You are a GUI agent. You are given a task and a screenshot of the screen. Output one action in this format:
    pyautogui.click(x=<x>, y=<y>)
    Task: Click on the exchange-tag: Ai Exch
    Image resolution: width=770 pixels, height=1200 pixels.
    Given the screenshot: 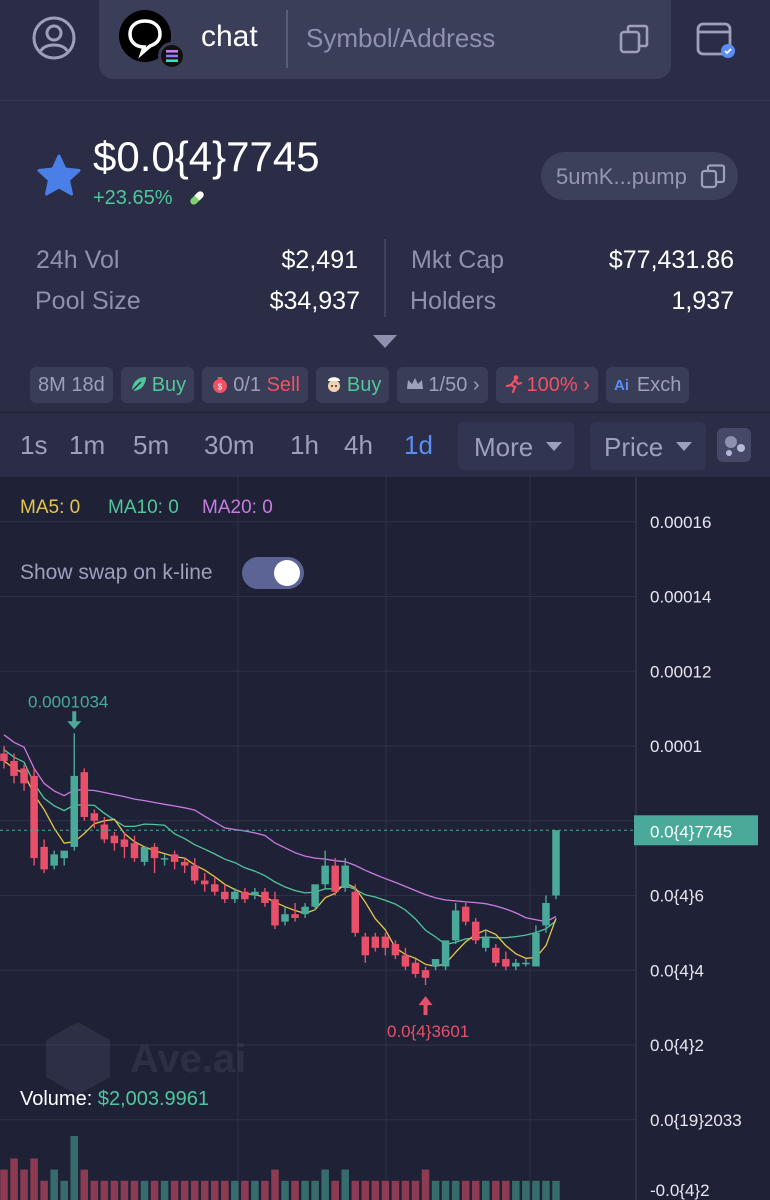 What is the action you would take?
    pyautogui.click(x=647, y=385)
    